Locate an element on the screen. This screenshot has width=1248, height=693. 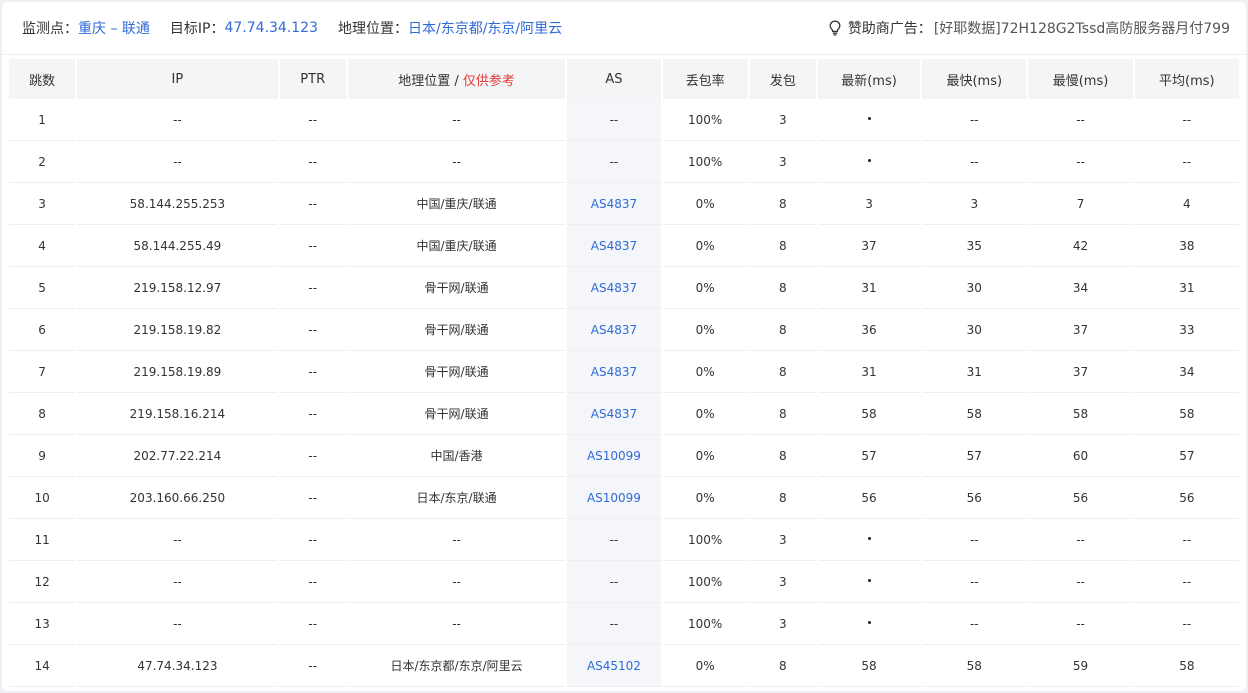
cell-worst-value: -- is located at coordinates (1080, 161).